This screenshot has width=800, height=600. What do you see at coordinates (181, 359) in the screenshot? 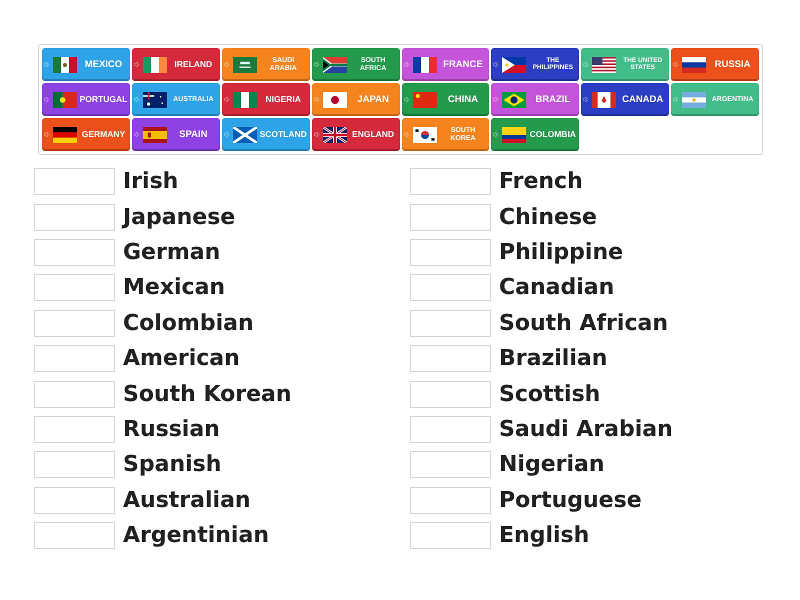
I see `answer-label: American` at bounding box center [181, 359].